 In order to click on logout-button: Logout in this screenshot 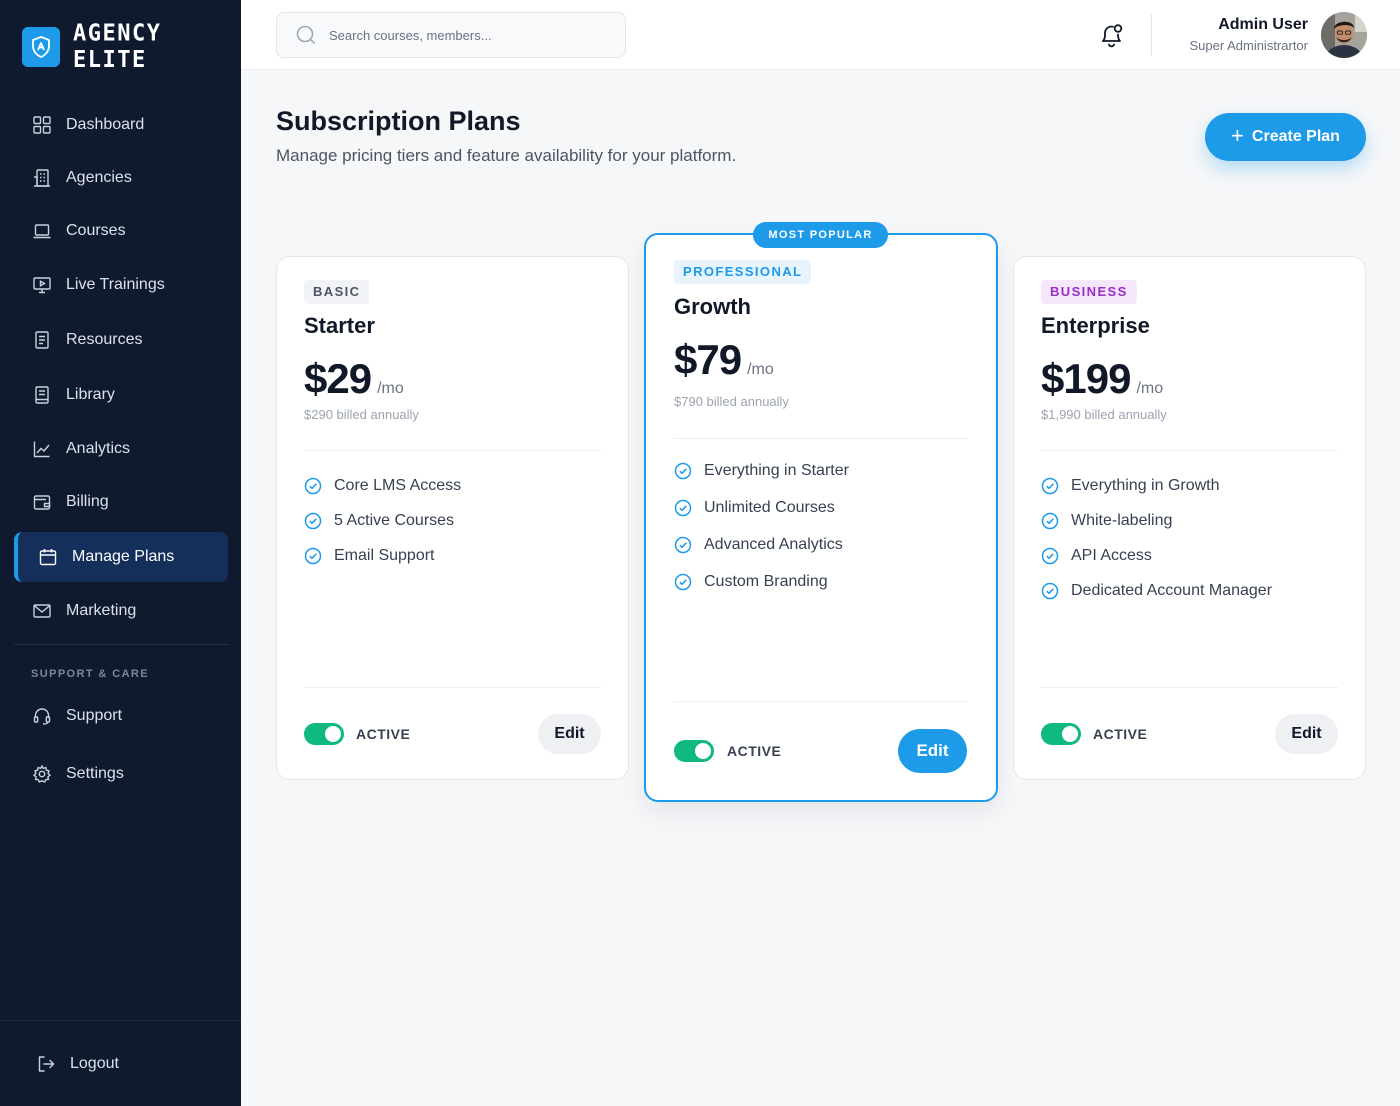, I will do `click(121, 1064)`.